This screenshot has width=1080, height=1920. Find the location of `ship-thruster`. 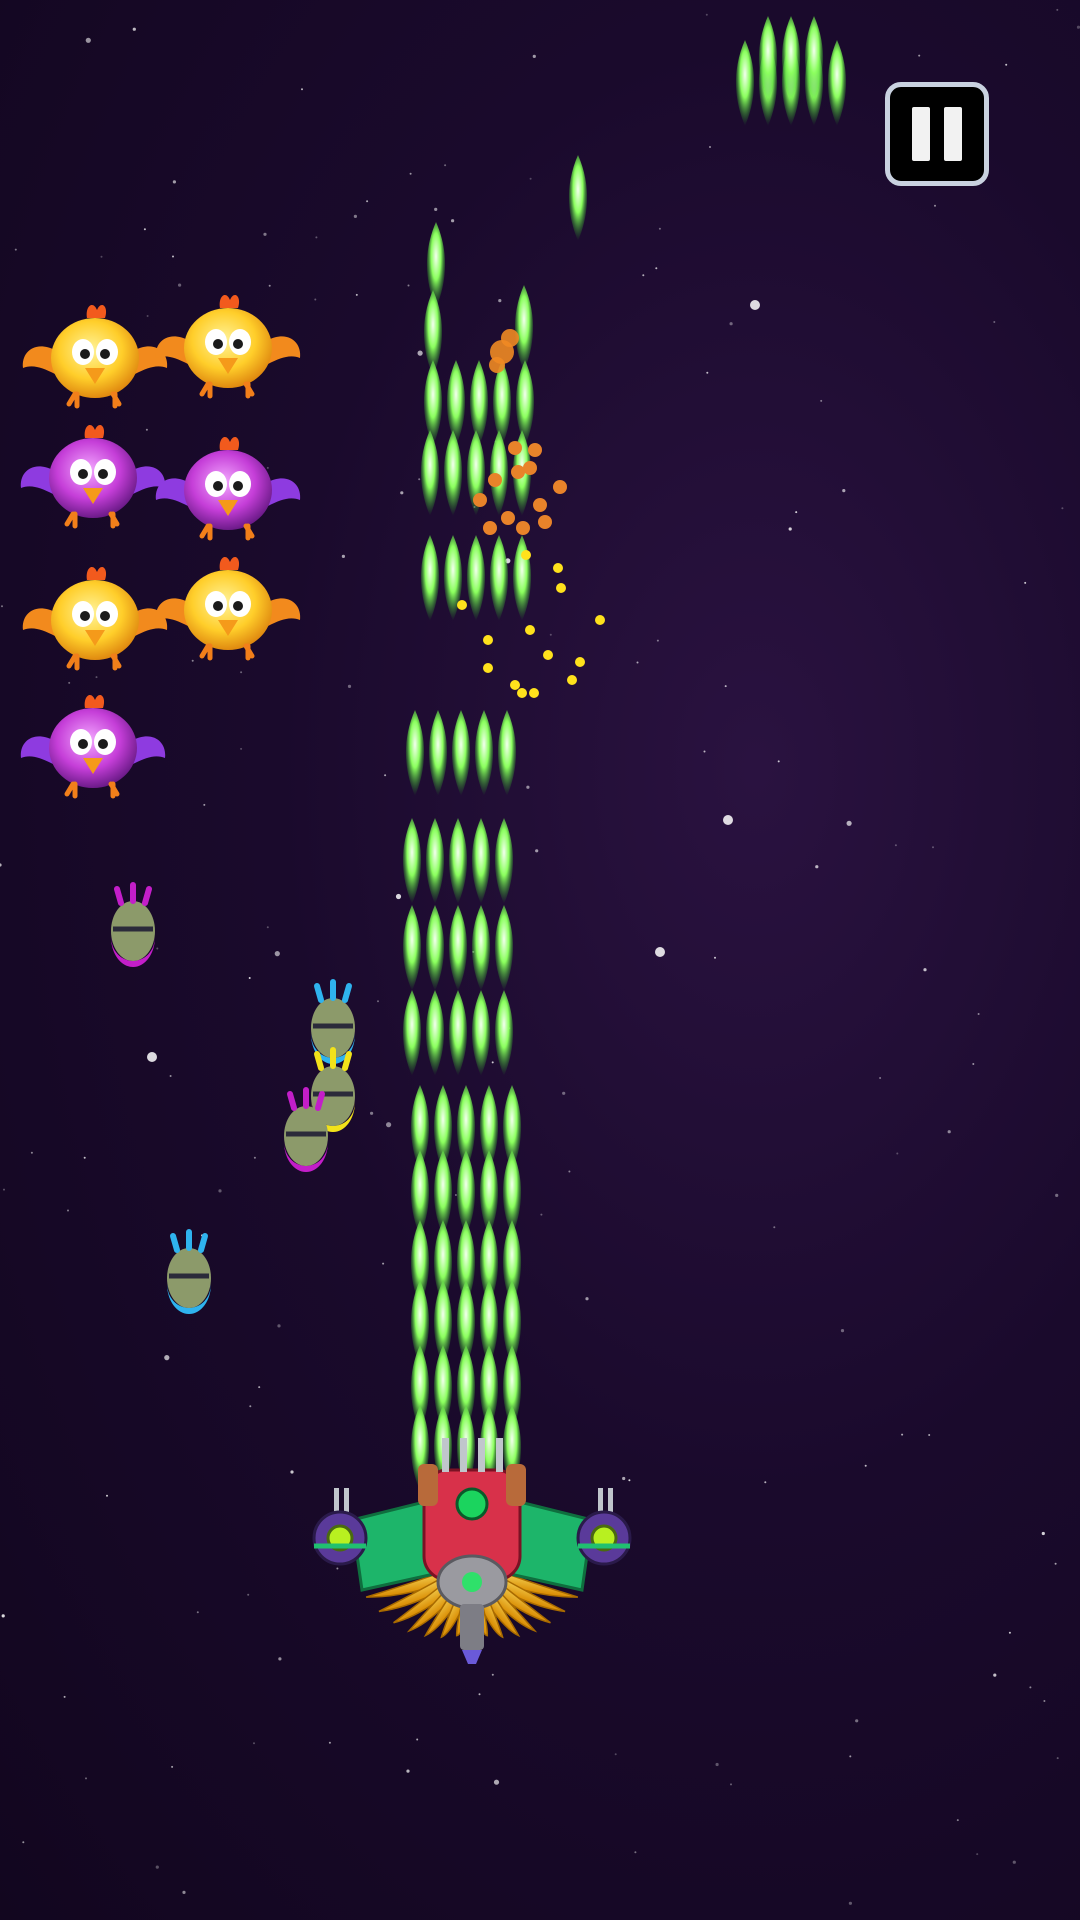

ship-thruster is located at coordinates (472, 1657).